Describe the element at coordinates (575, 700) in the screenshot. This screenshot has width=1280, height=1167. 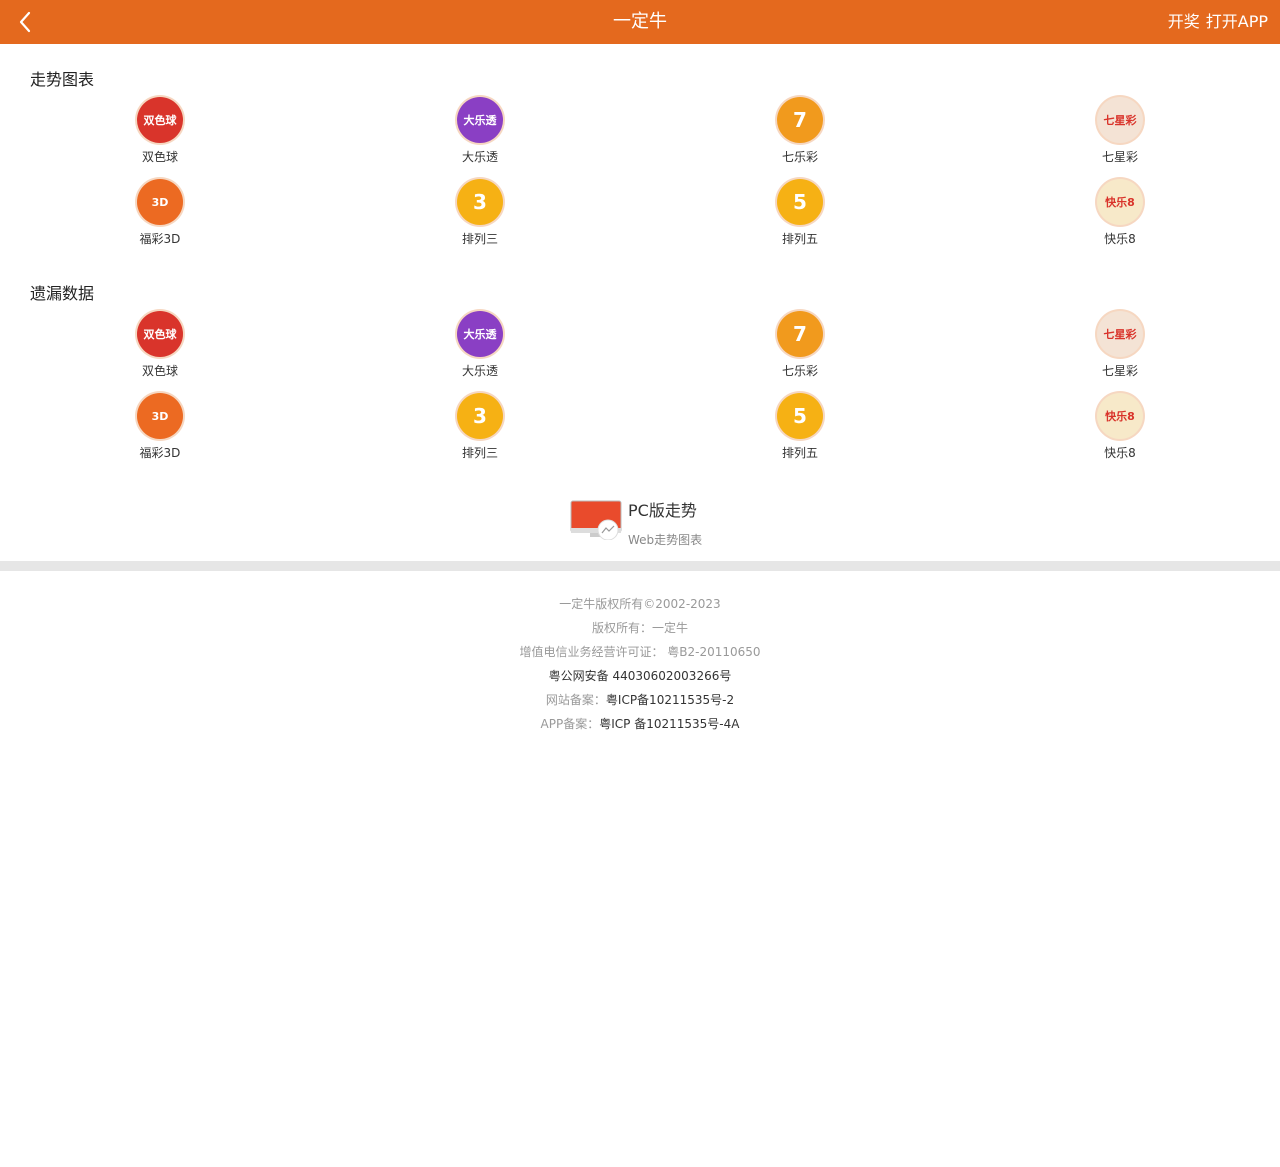
I see `icp-site-label: 网站备案：` at that location.